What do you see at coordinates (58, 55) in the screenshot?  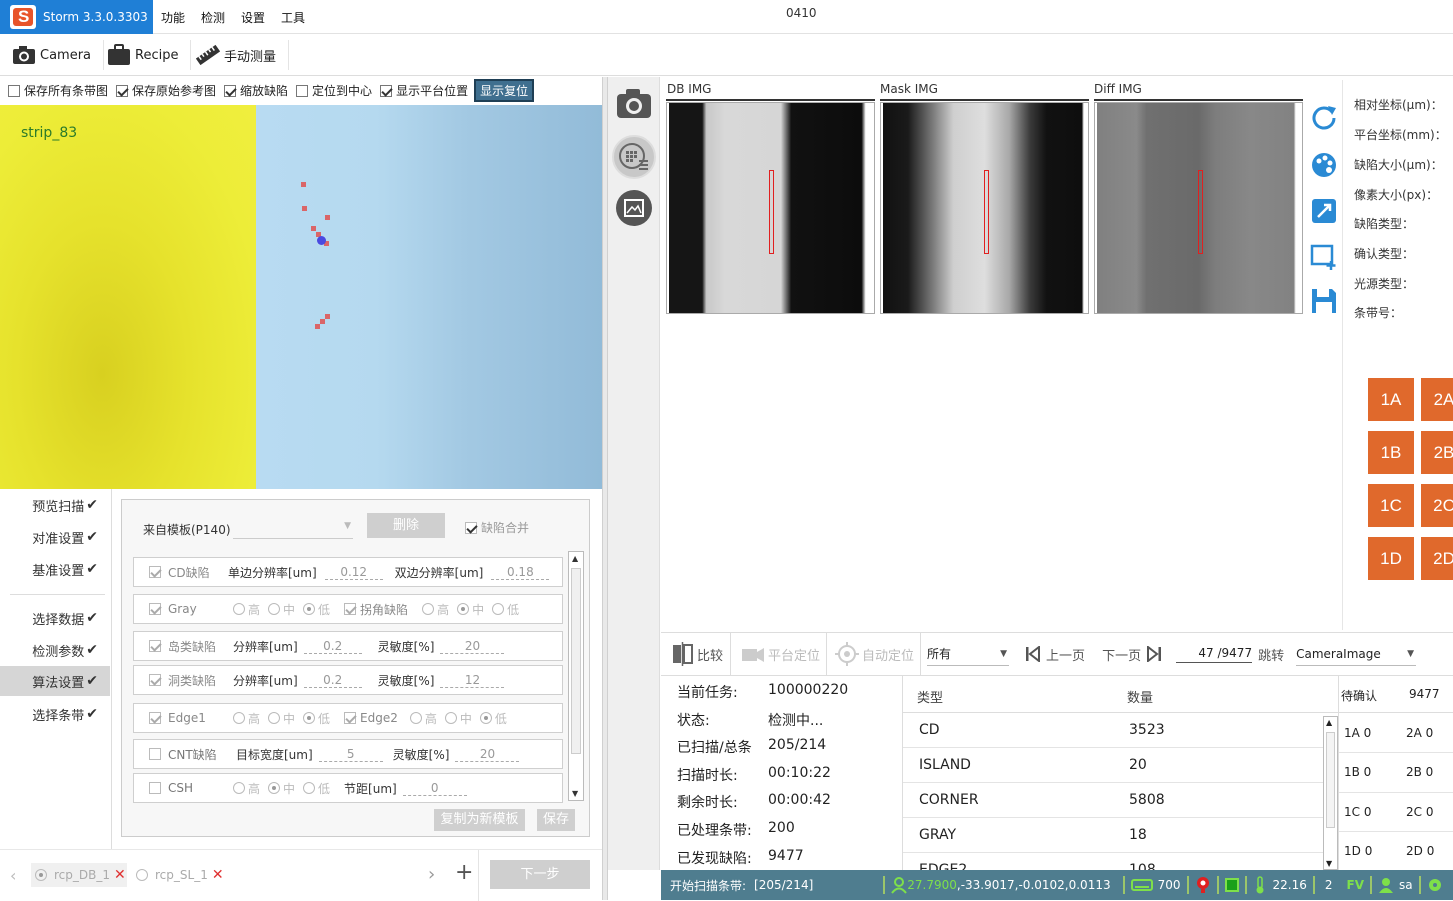 I see `camera-button: Camera` at bounding box center [58, 55].